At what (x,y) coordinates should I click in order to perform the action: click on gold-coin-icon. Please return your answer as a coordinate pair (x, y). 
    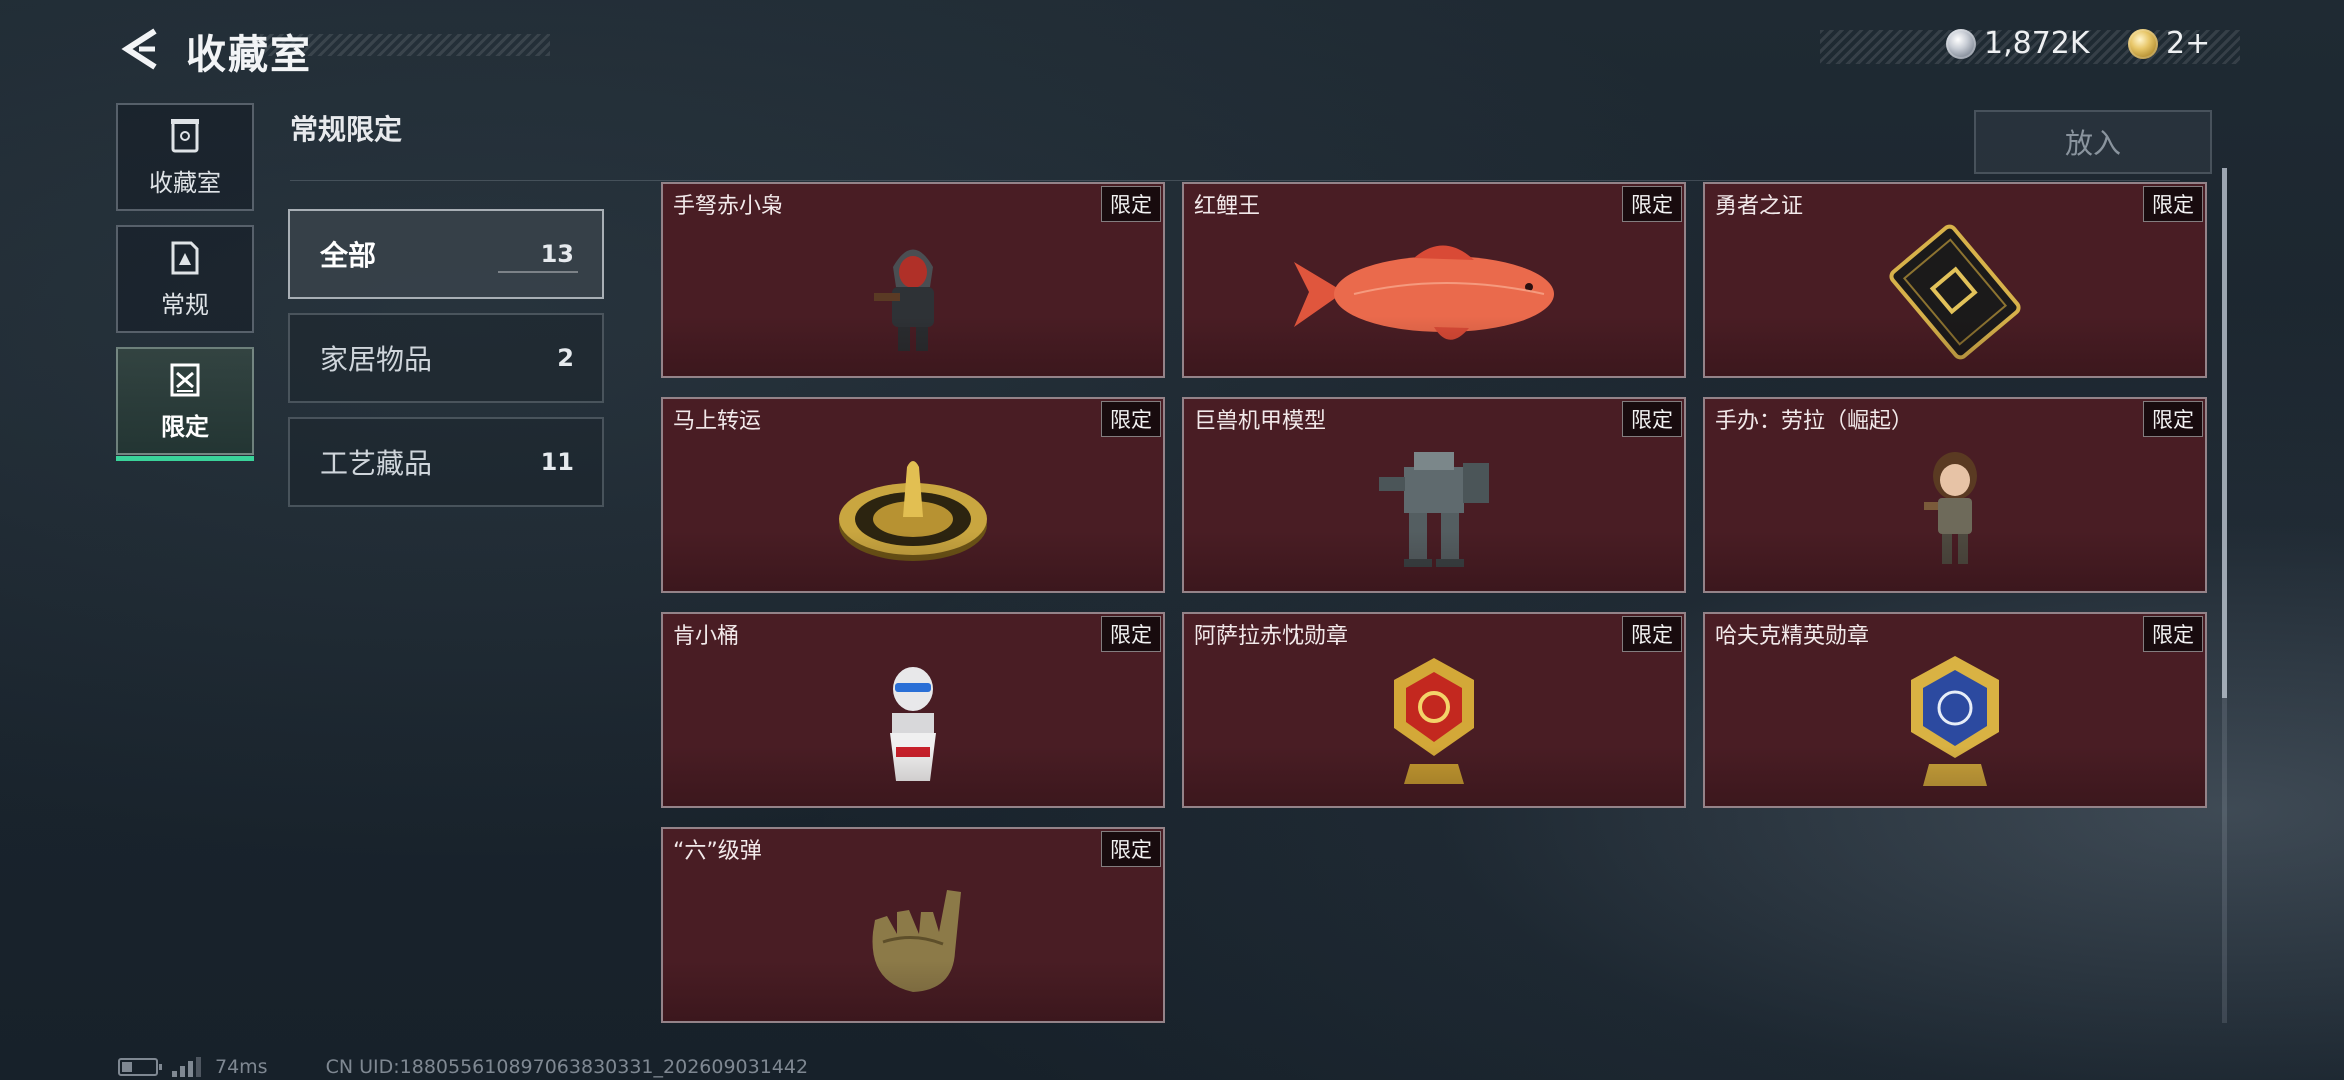
    Looking at the image, I should click on (2143, 43).